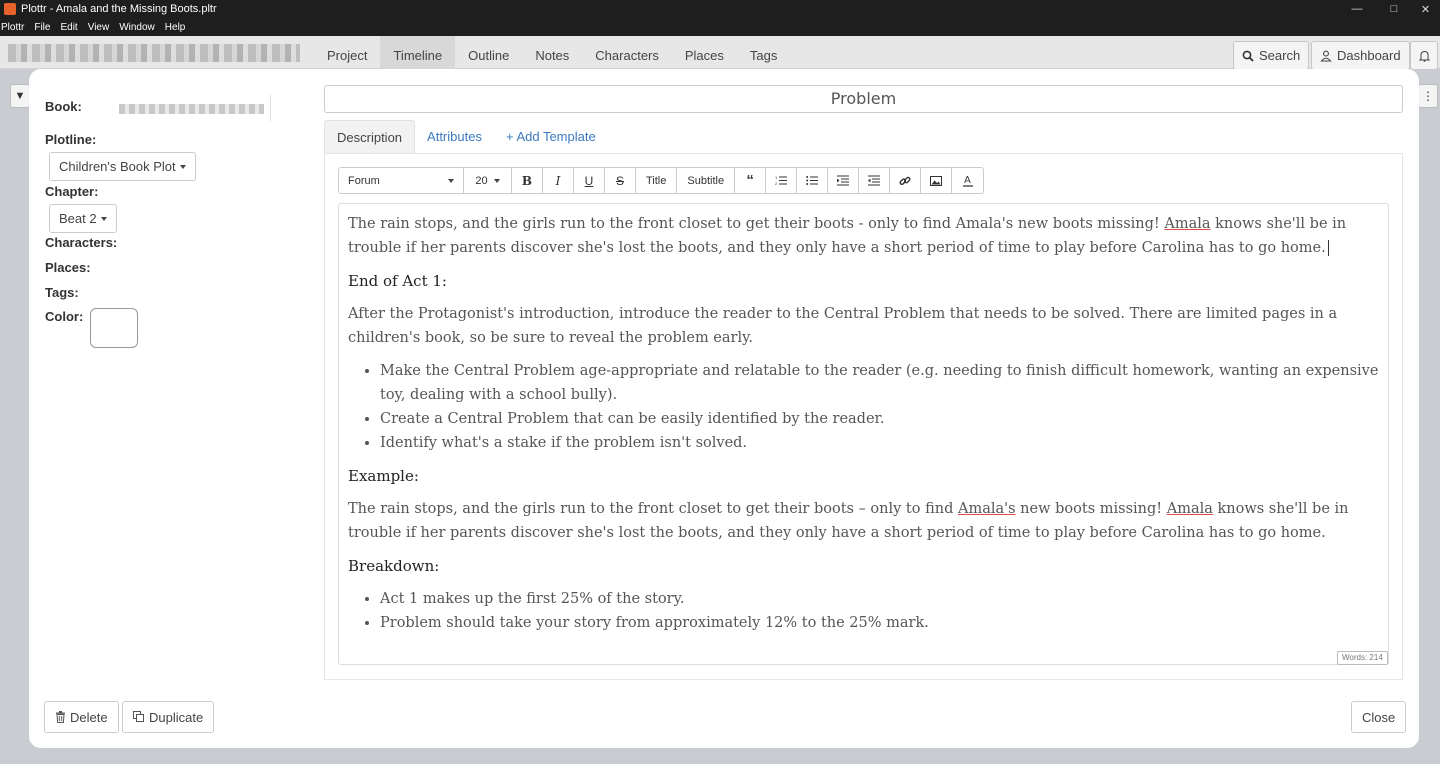 This screenshot has width=1440, height=764. Describe the element at coordinates (1328, 248) in the screenshot. I see `text-cursor` at that location.